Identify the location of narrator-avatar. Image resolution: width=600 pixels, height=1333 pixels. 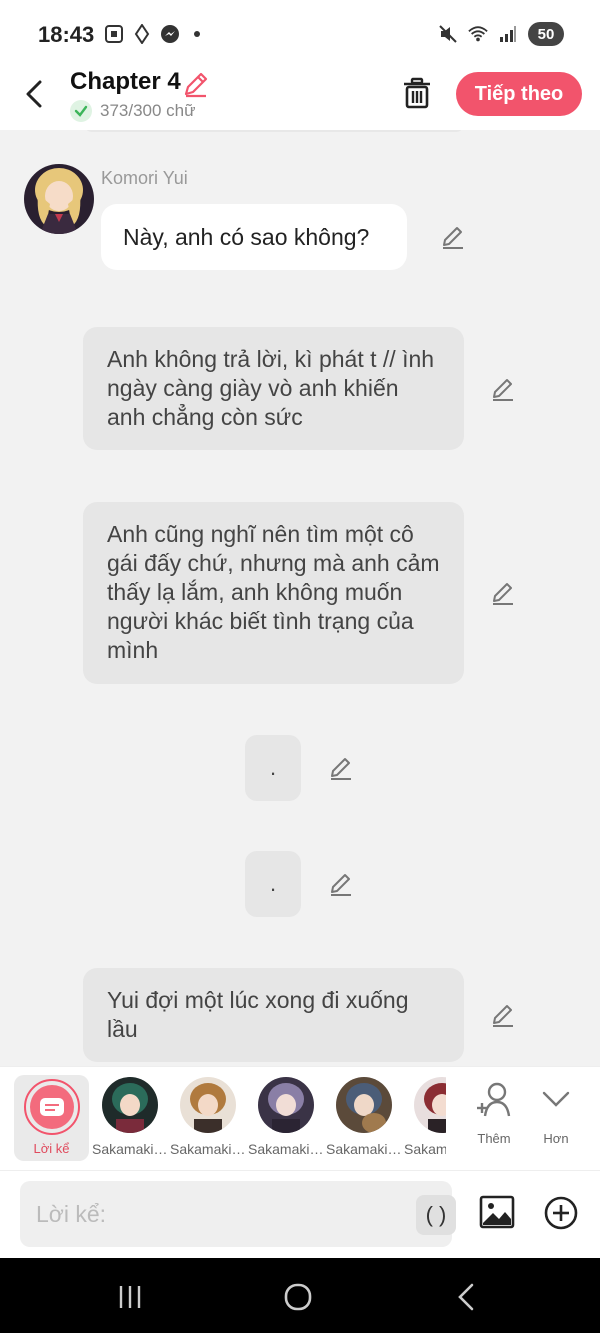
(52, 1107).